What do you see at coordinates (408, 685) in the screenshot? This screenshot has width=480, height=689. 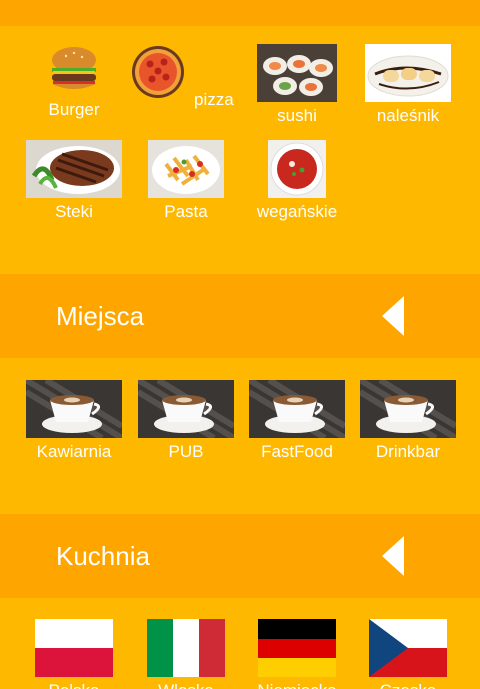 I see `cuisine-label: Czeska` at bounding box center [408, 685].